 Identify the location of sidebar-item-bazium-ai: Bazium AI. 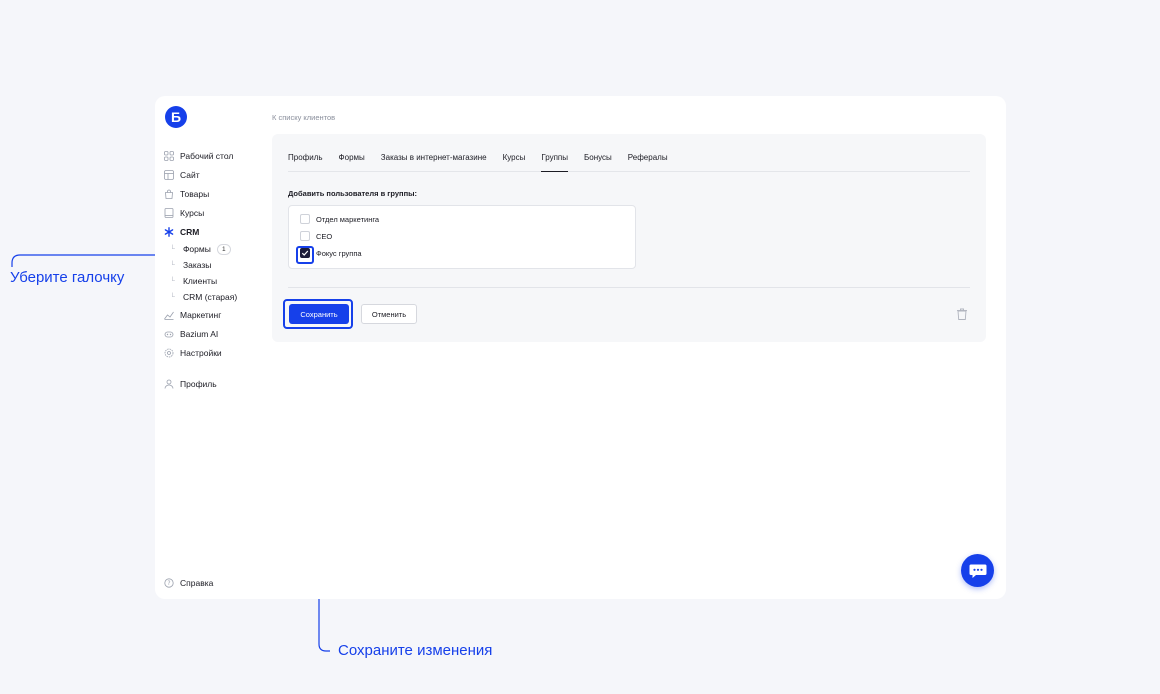
(210, 333).